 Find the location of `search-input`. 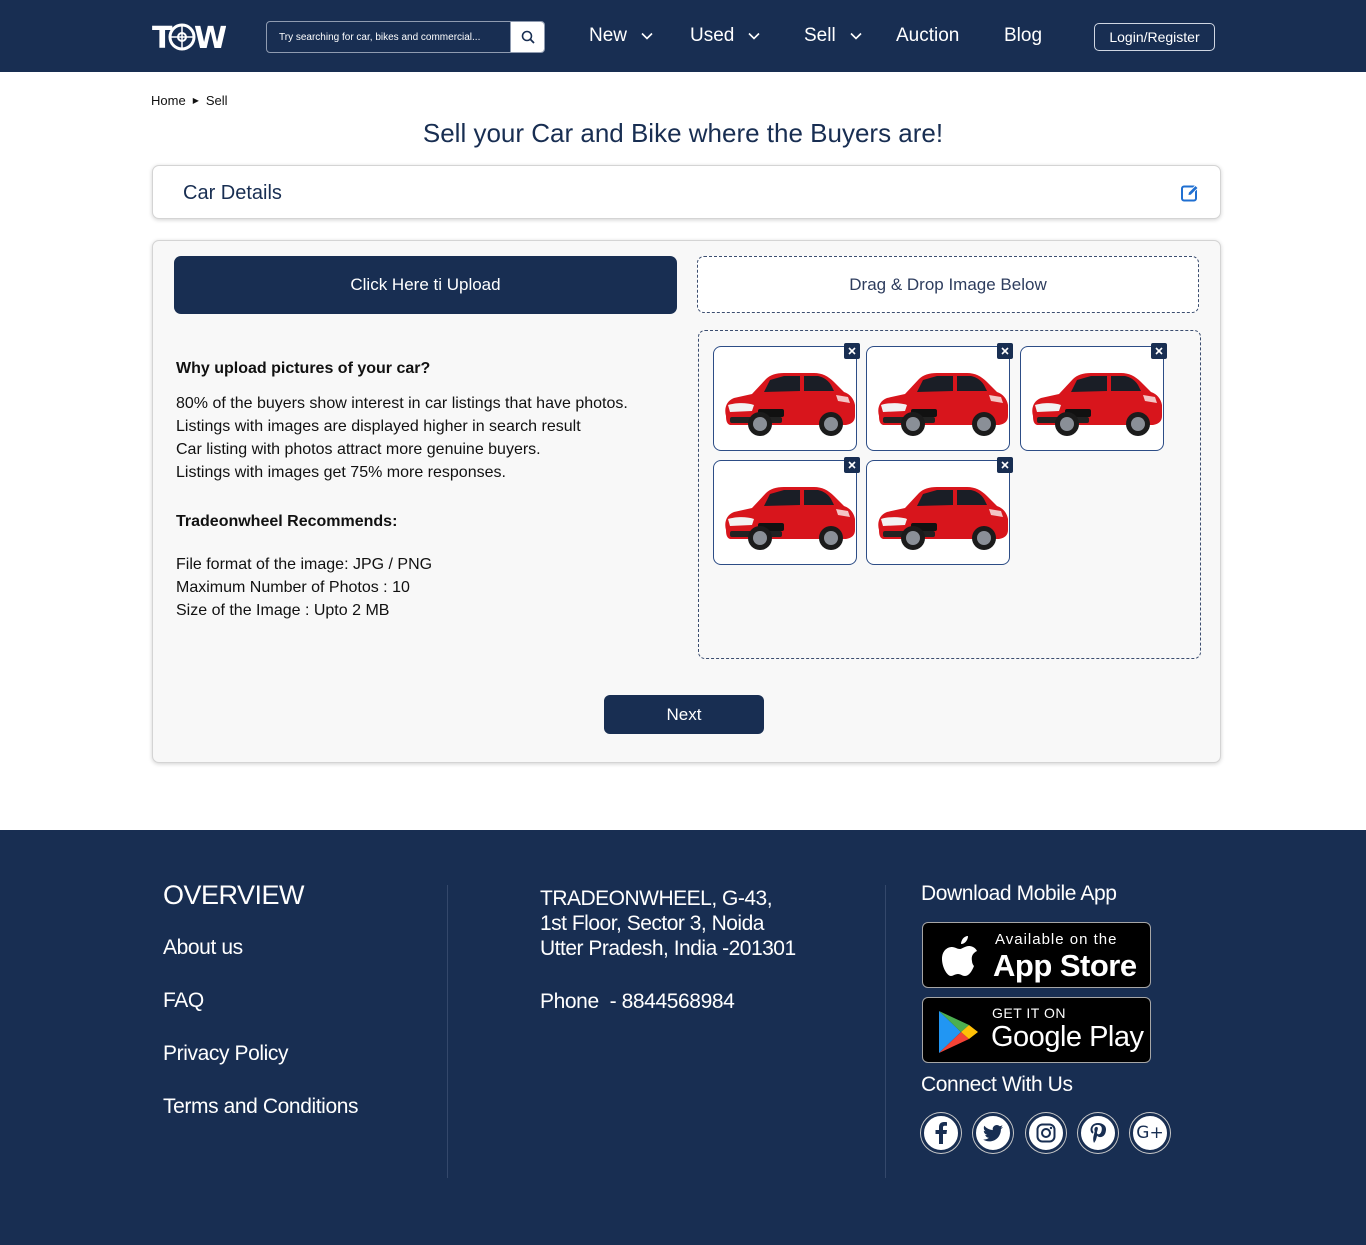

search-input is located at coordinates (389, 37).